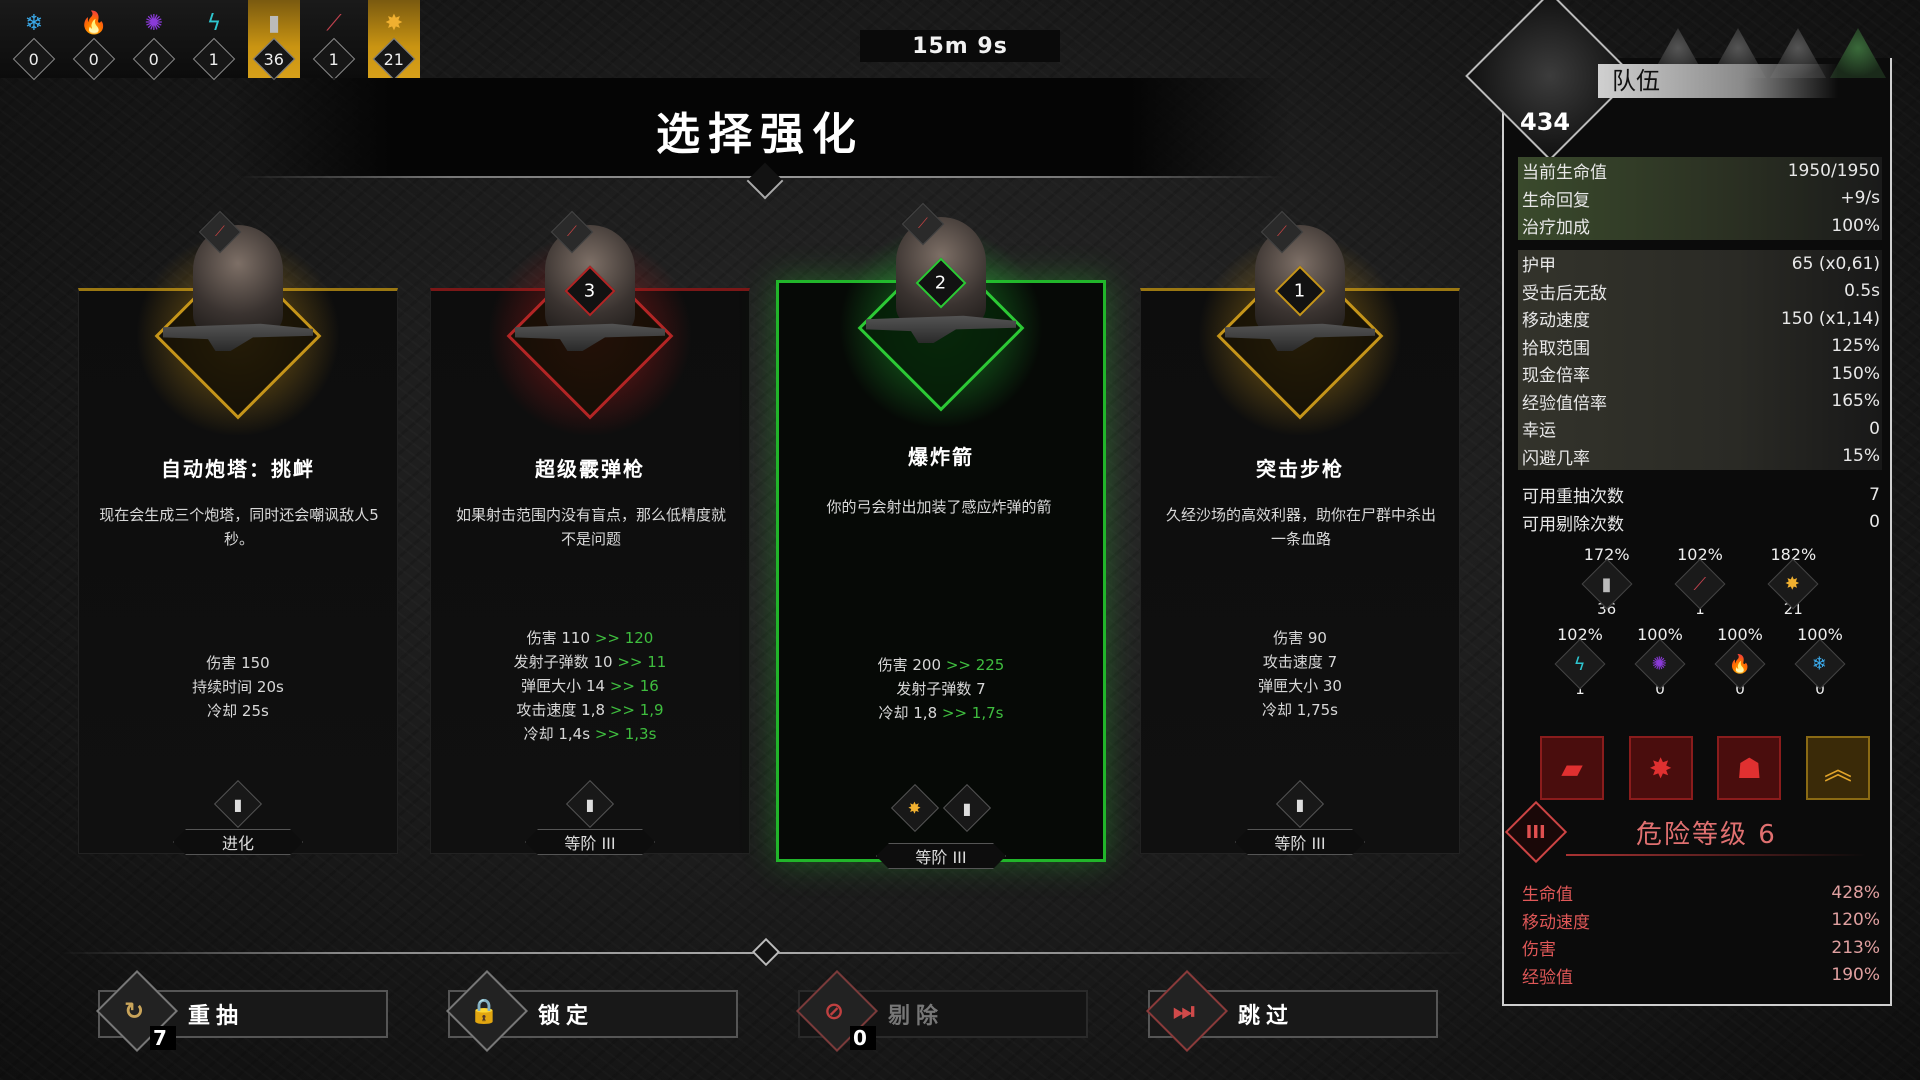 The width and height of the screenshot is (1920, 1080). I want to click on stat-row: 拾取范围 125%, so click(1700, 347).